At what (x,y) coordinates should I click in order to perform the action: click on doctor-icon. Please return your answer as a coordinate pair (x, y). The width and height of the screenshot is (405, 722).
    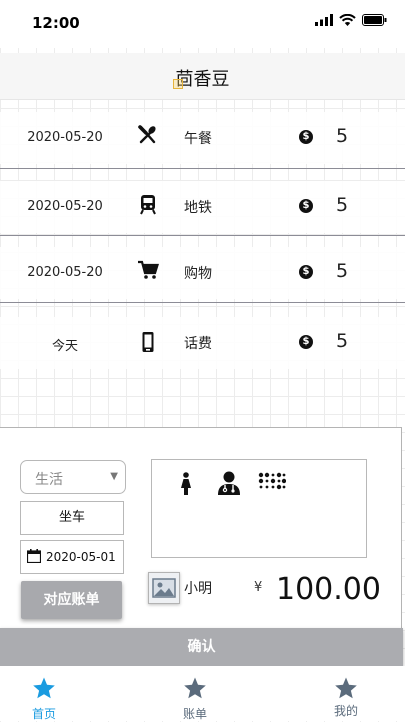
    Looking at the image, I should click on (229, 483).